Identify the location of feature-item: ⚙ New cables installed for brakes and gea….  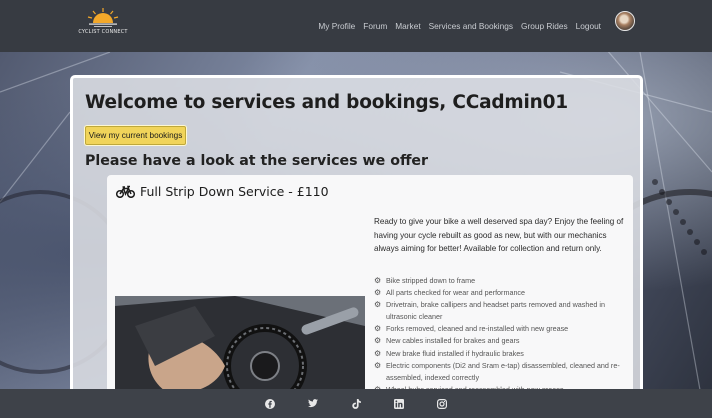
(447, 341).